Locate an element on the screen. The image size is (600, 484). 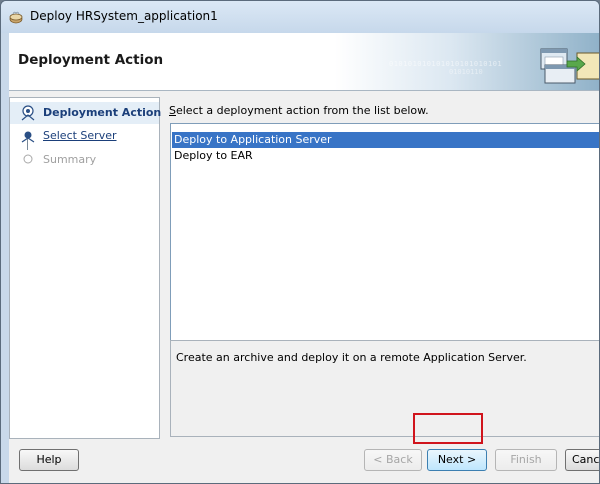
nav-step-select-server: Select Server is located at coordinates (84, 136).